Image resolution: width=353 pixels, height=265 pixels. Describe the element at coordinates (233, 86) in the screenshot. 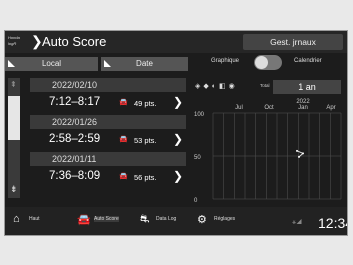

I see `total-radio-icon: ◉` at that location.